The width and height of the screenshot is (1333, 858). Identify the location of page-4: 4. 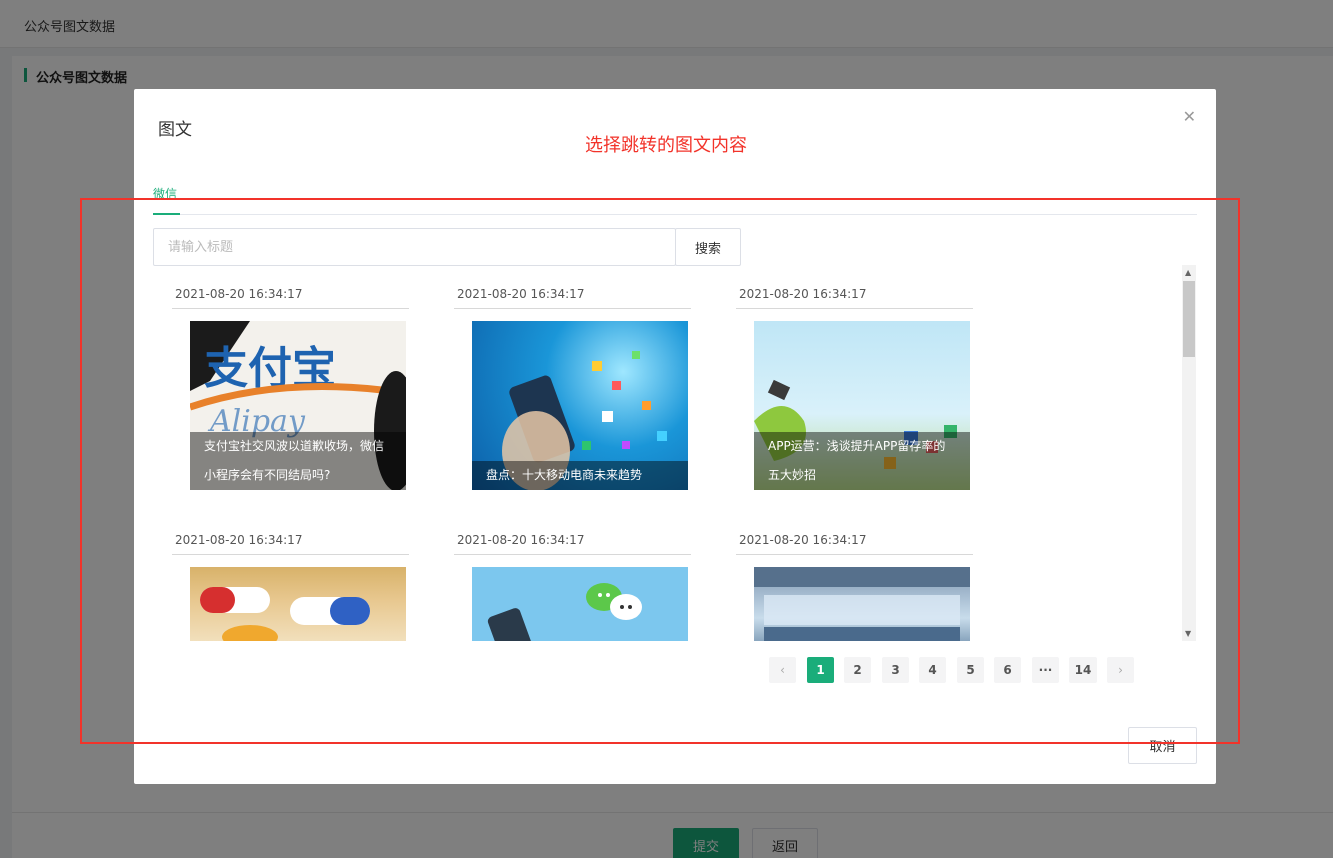
(932, 670).